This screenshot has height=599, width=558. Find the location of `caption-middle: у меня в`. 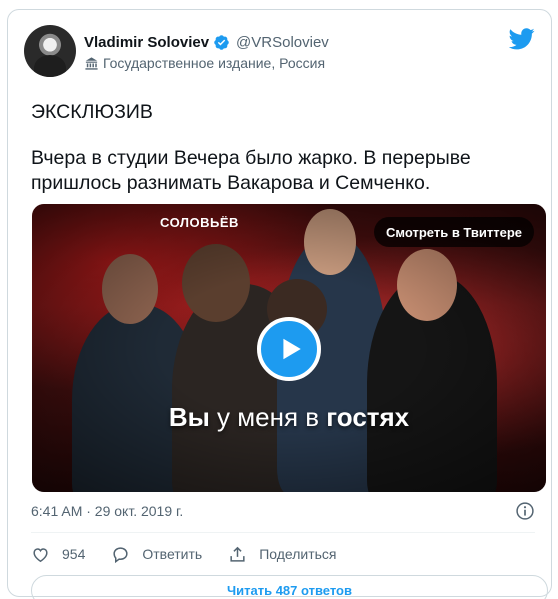

caption-middle: у меня в is located at coordinates (268, 417).